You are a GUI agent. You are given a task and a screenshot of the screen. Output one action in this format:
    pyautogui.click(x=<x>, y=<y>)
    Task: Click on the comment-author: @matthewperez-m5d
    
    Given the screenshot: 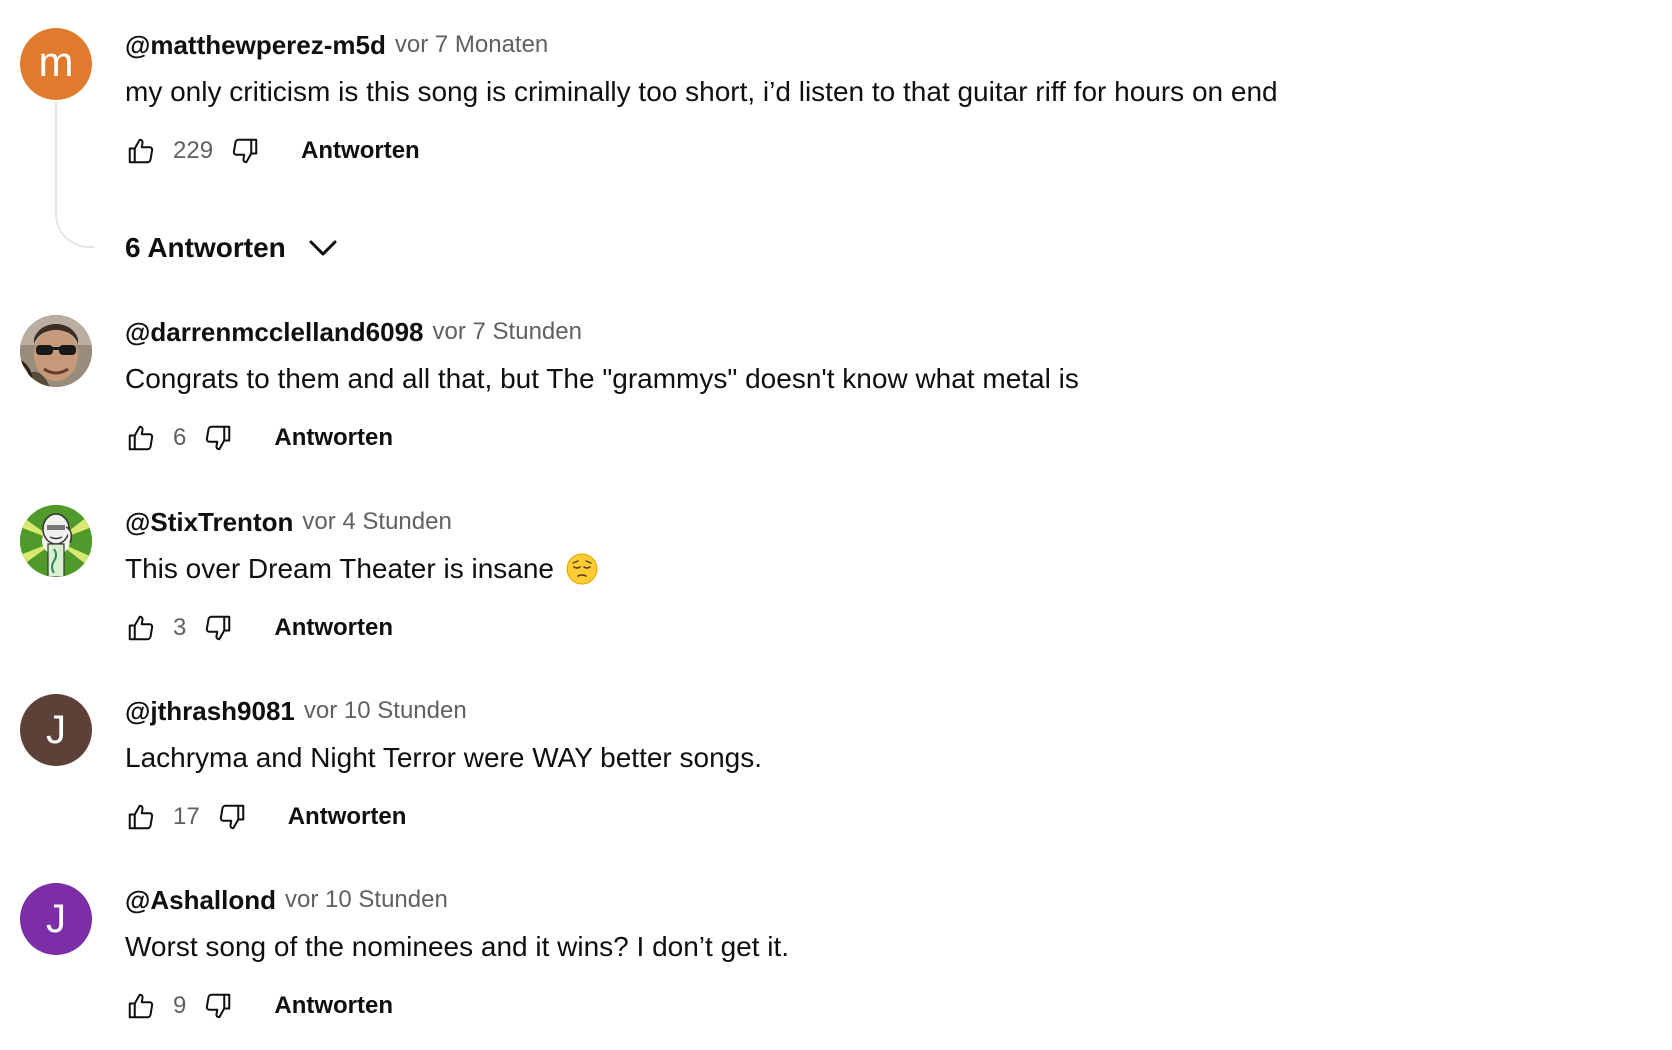 What is the action you would take?
    pyautogui.click(x=255, y=45)
    